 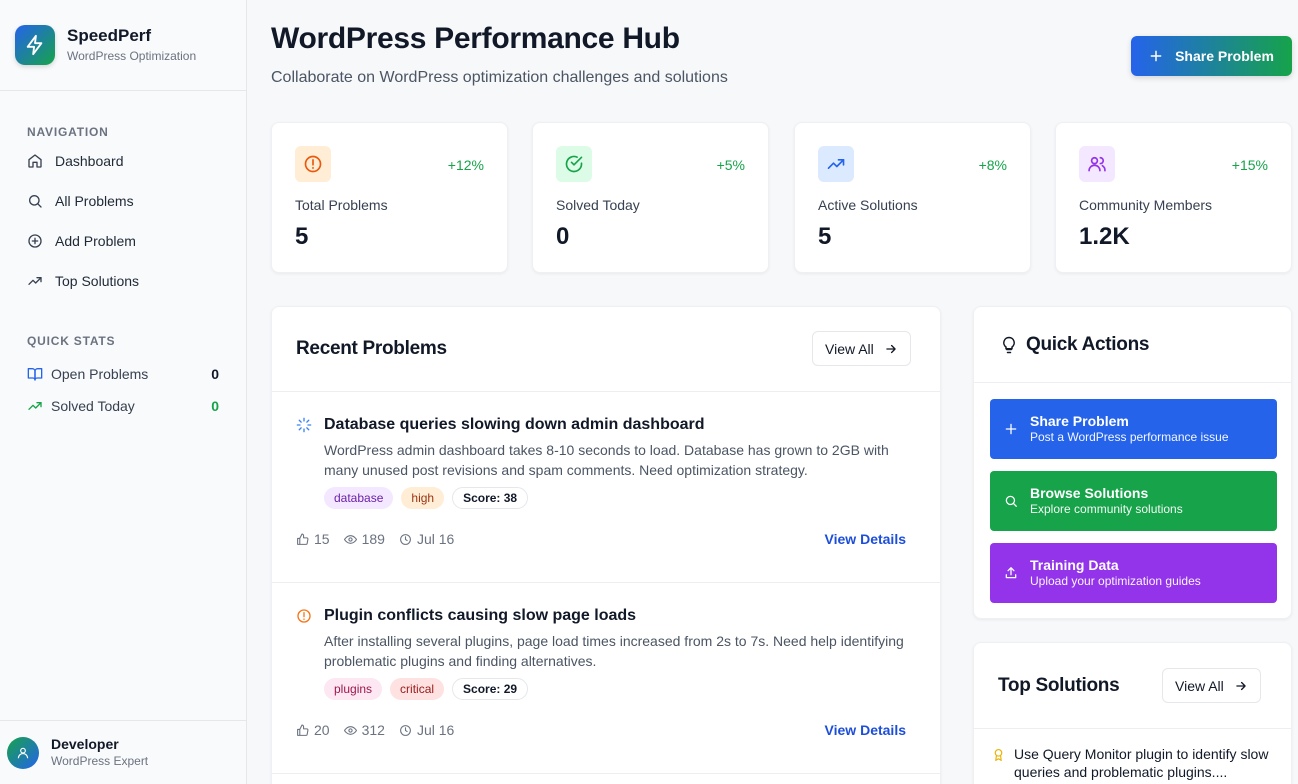 I want to click on user-profile: Developer WordPress Expert, so click(x=123, y=752).